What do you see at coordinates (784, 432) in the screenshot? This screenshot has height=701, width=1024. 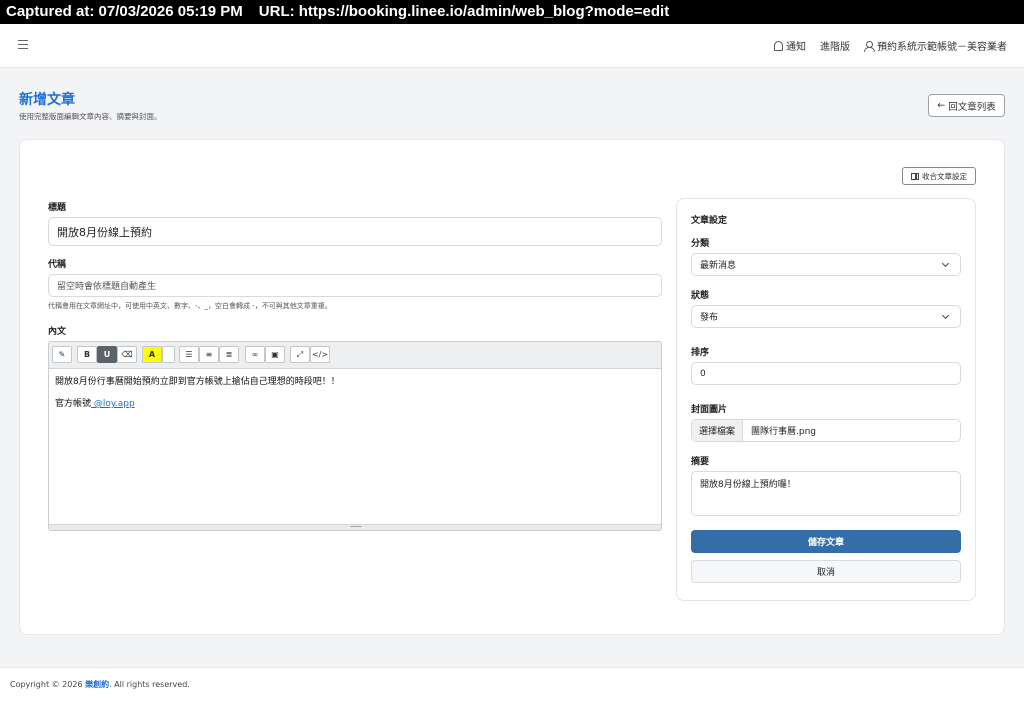 I see `cover-file-name: 團隊行事曆.png` at bounding box center [784, 432].